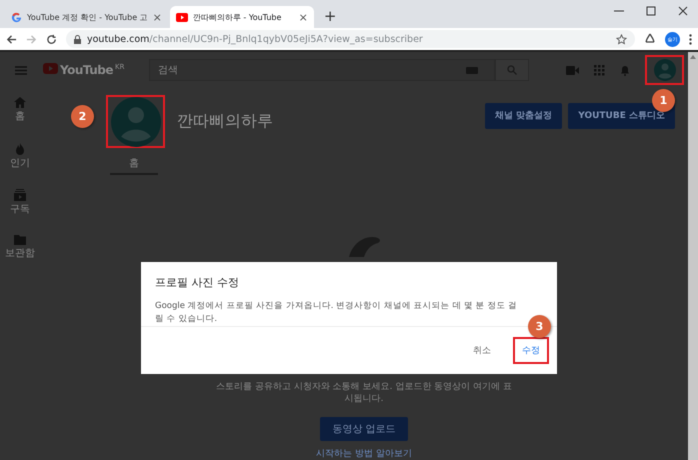  Describe the element at coordinates (16, 17) in the screenshot. I see `google-icon` at that location.